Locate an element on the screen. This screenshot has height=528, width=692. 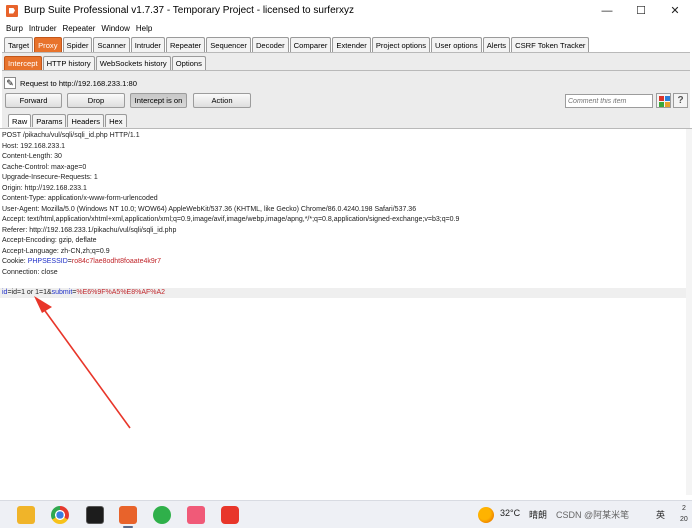
tab-target: Target is located at coordinates (19, 44).